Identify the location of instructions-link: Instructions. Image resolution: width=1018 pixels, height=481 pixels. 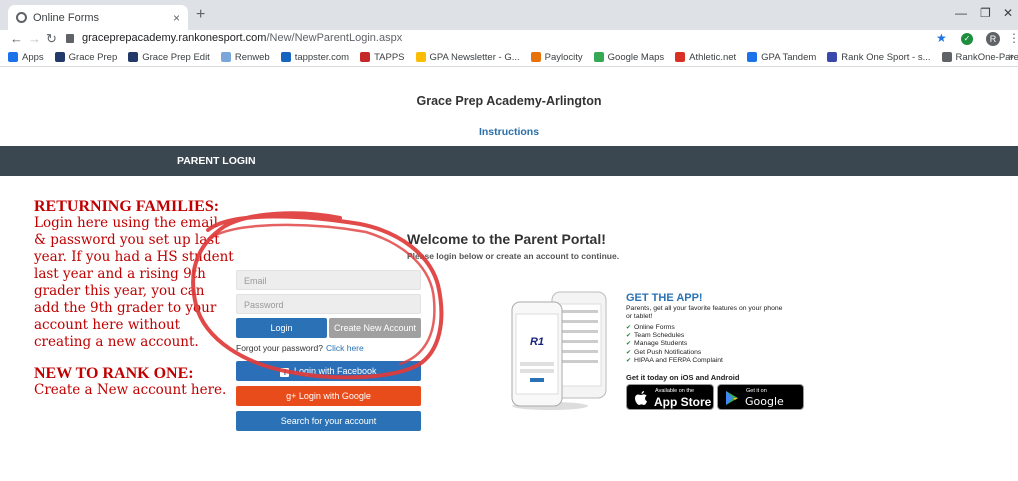
(509, 132).